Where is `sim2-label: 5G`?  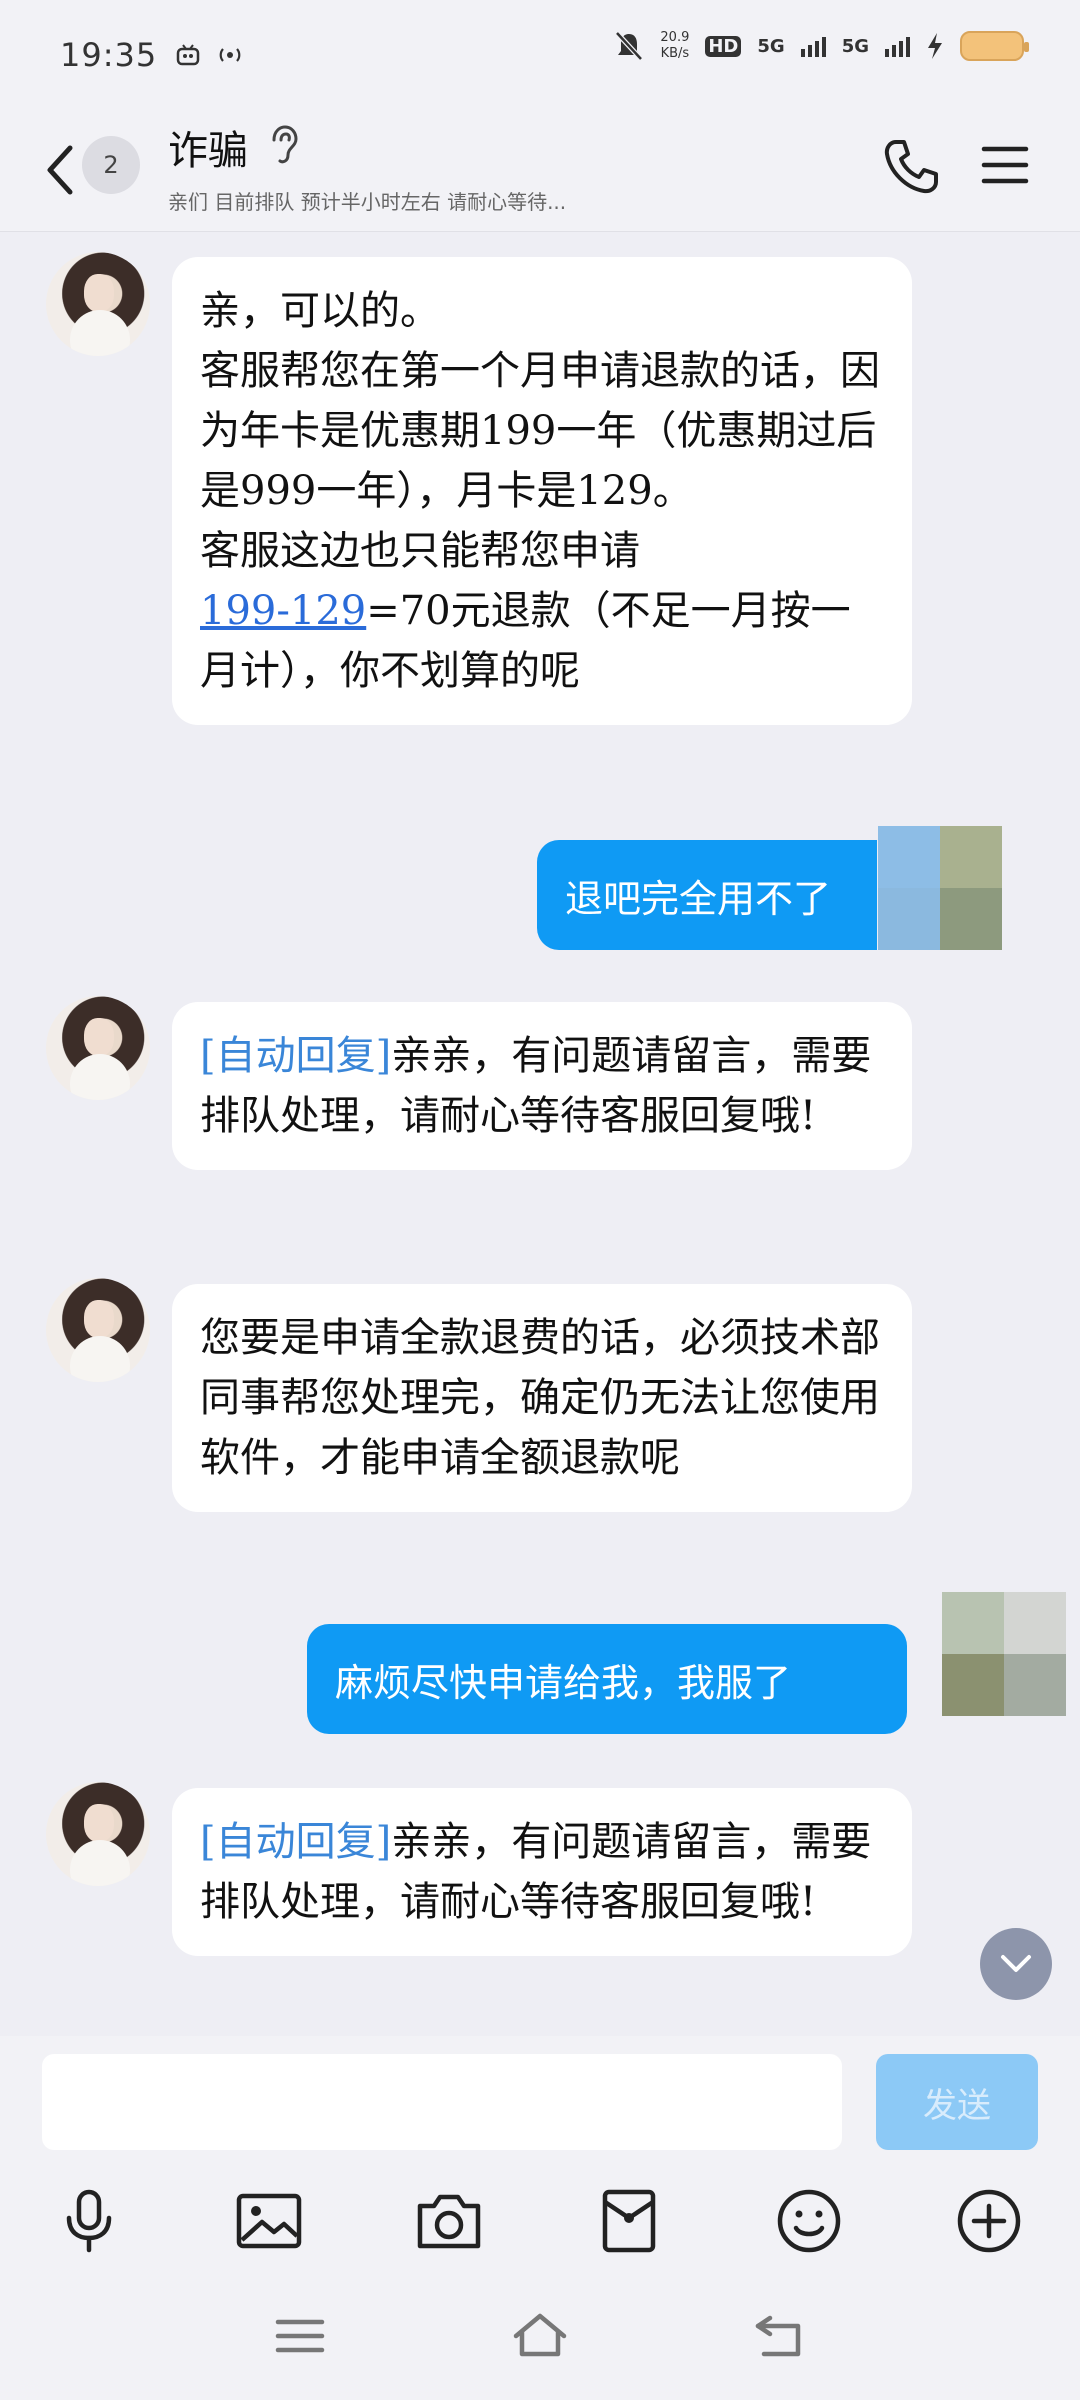
sim2-label: 5G is located at coordinates (855, 46).